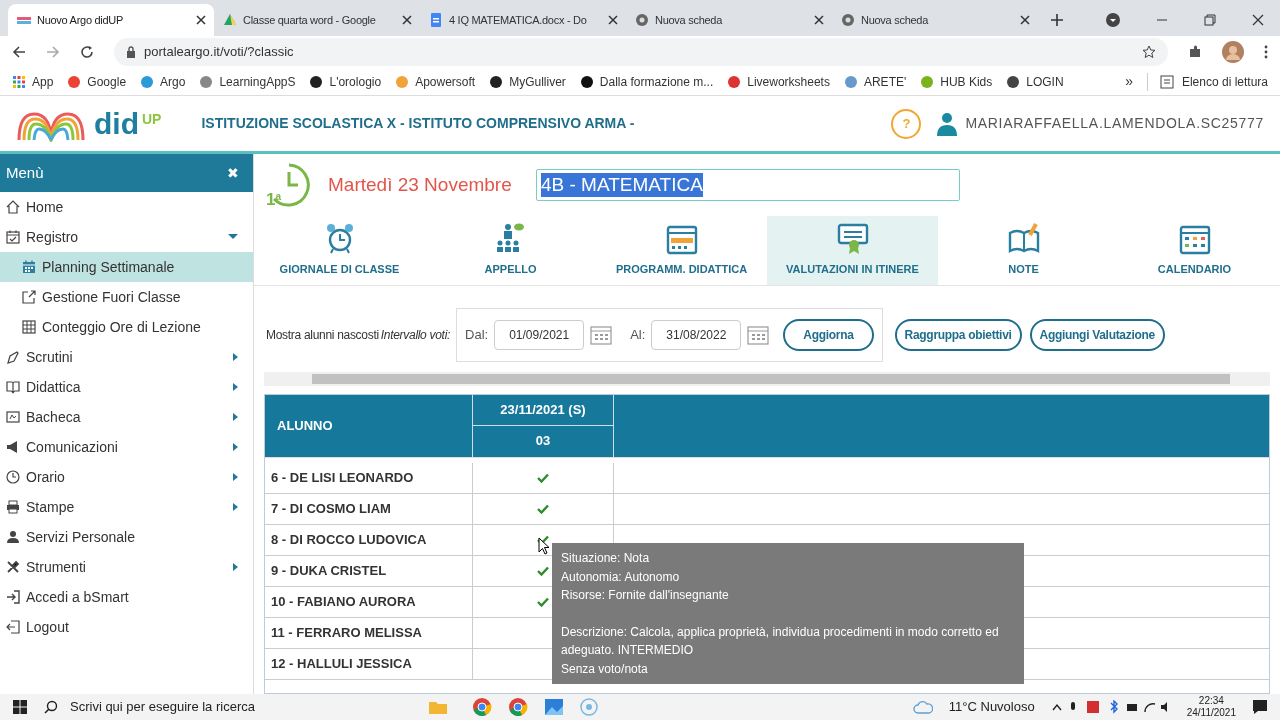 Image resolution: width=1280 pixels, height=720 pixels. I want to click on nav-tab: GIORNALE DI CLASSE, so click(339, 250).